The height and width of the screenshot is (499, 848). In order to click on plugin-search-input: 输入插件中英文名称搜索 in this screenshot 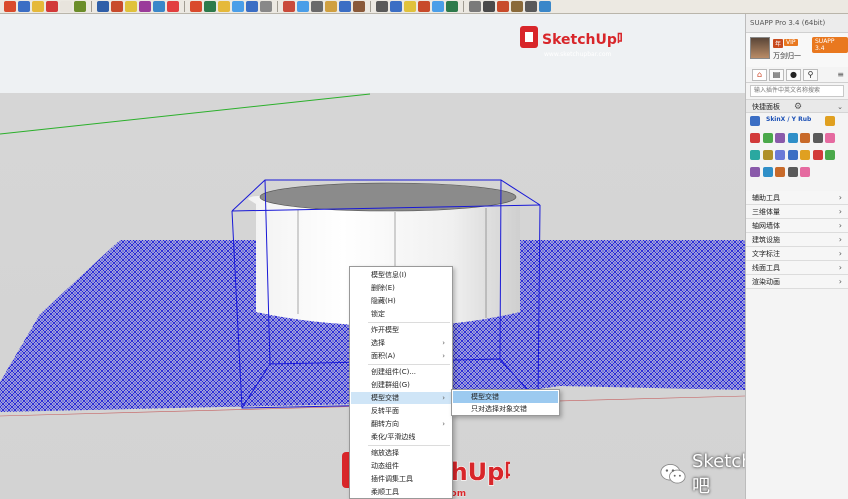, I will do `click(797, 91)`.